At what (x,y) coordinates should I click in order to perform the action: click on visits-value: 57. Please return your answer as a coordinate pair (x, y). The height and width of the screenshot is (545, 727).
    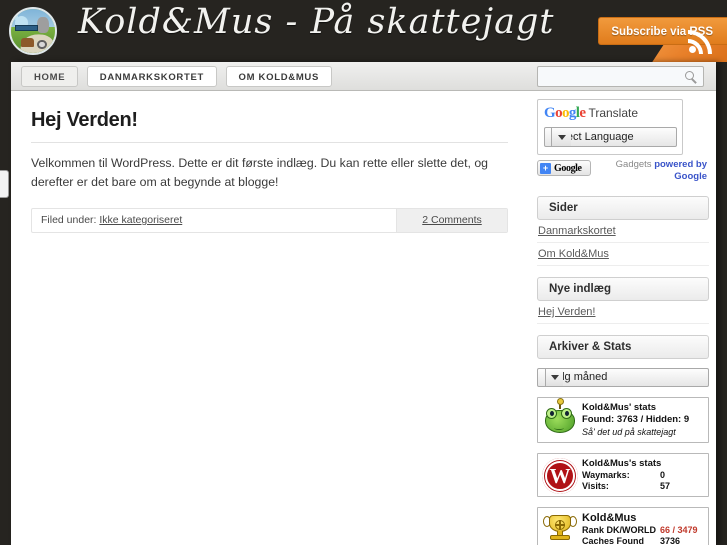
    Looking at the image, I should click on (665, 486).